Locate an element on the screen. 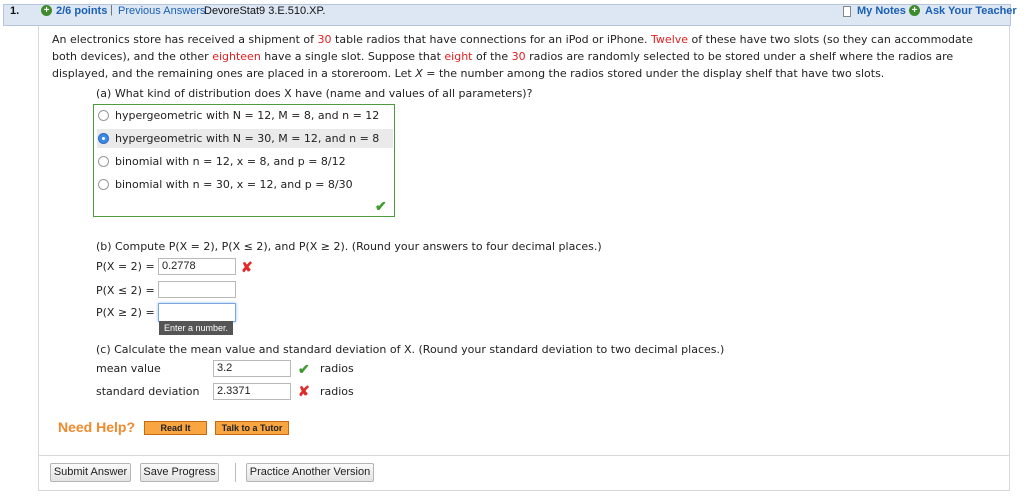 This screenshot has height=498, width=1024. need-help-title: Need Help? is located at coordinates (97, 427).